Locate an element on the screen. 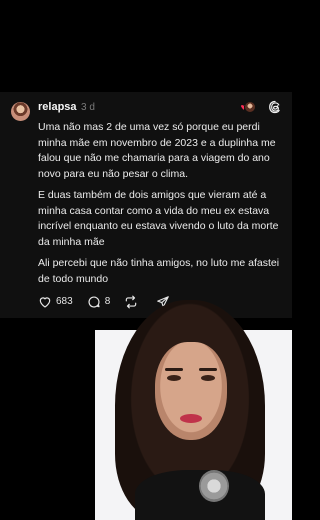 The image size is (320, 520). threads-icon is located at coordinates (275, 107).